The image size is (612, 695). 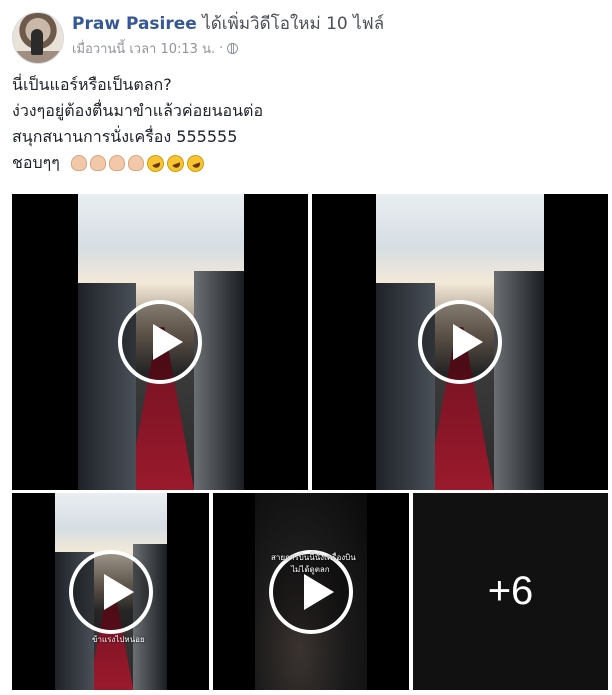 I want to click on post-text-line: สนุกสนานการนั่งเครื่อง 555555, so click(x=125, y=136).